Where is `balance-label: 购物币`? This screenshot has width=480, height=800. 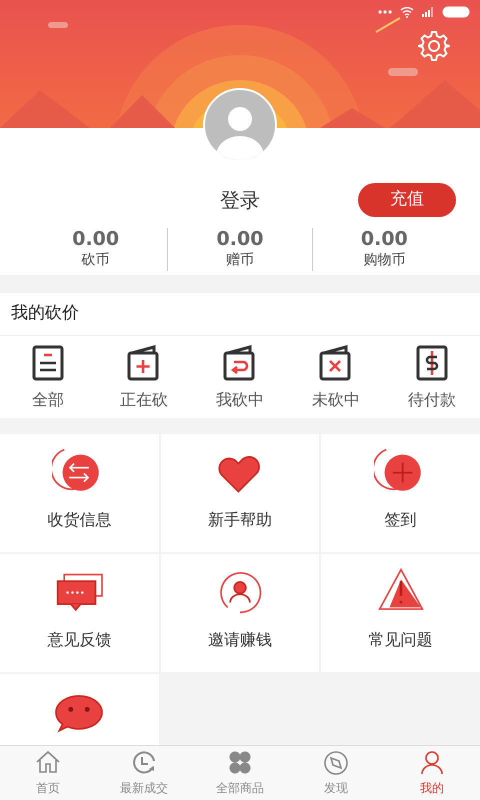
balance-label: 购物币 is located at coordinates (384, 260).